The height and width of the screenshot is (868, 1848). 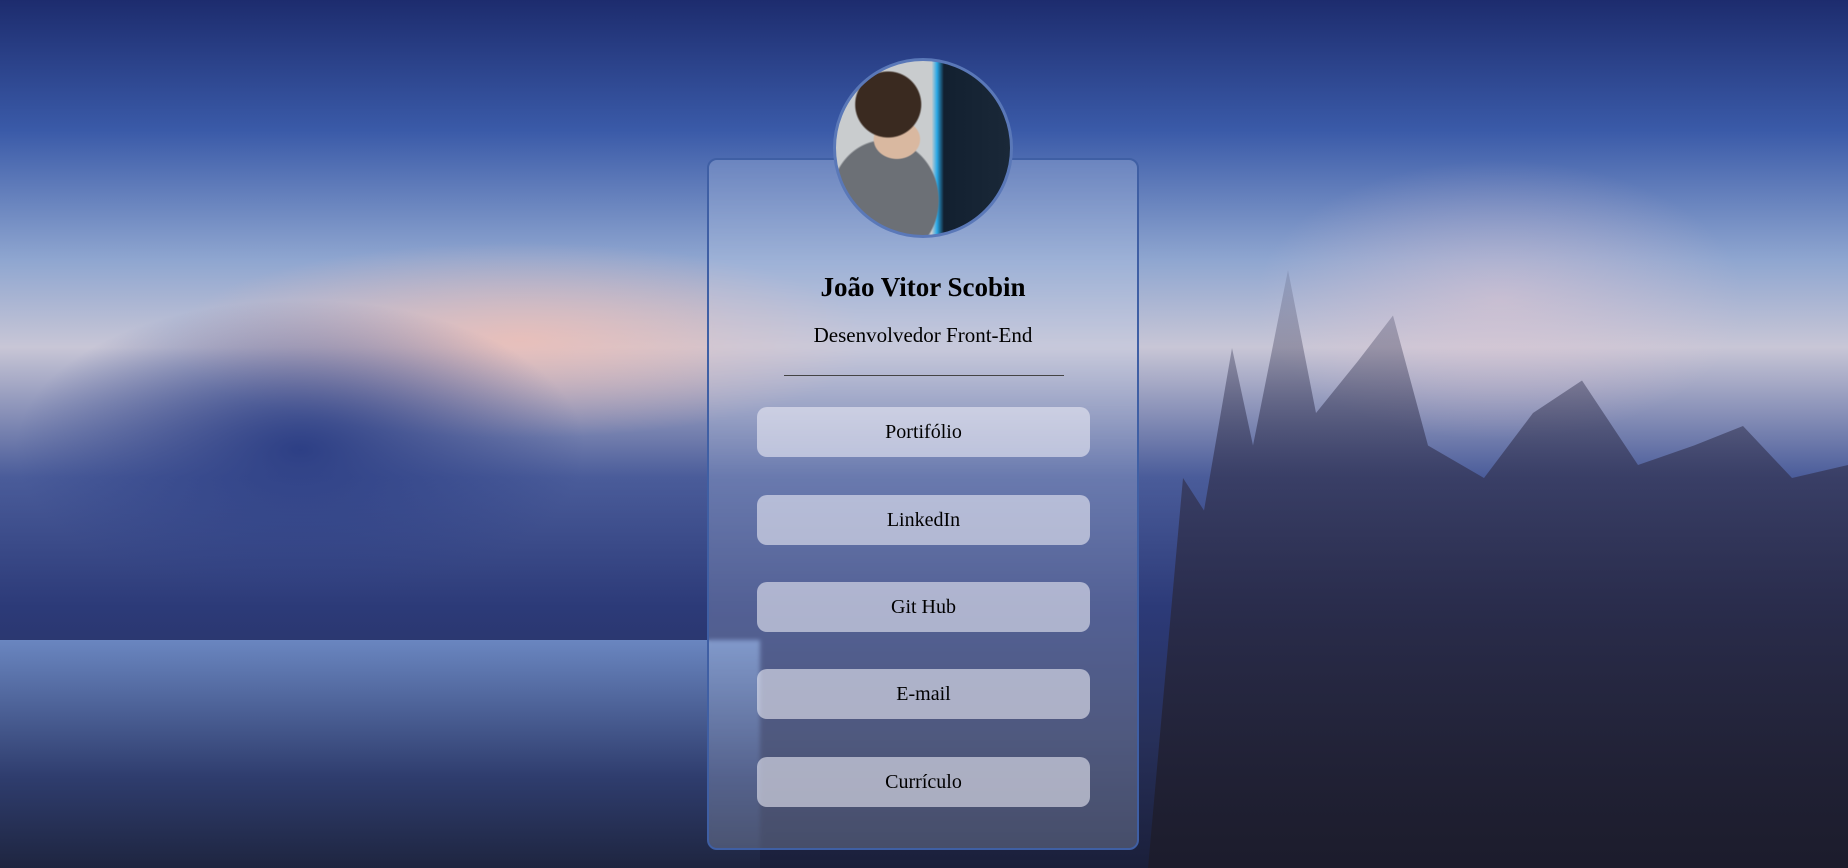 I want to click on portfolio-button: Portifólio, so click(x=923, y=432).